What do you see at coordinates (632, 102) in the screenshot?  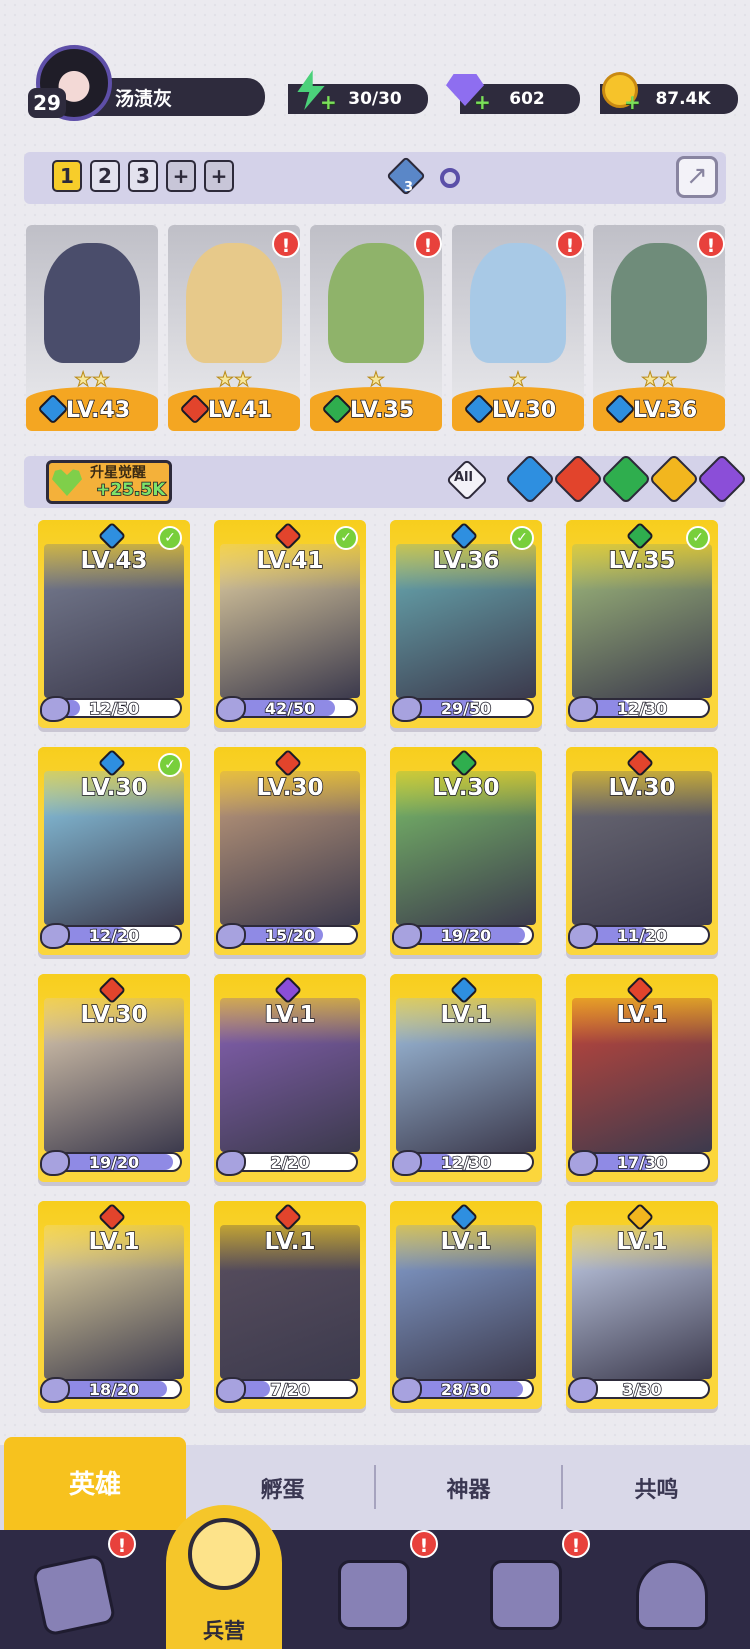 I see `gold-plus-icon: +` at bounding box center [632, 102].